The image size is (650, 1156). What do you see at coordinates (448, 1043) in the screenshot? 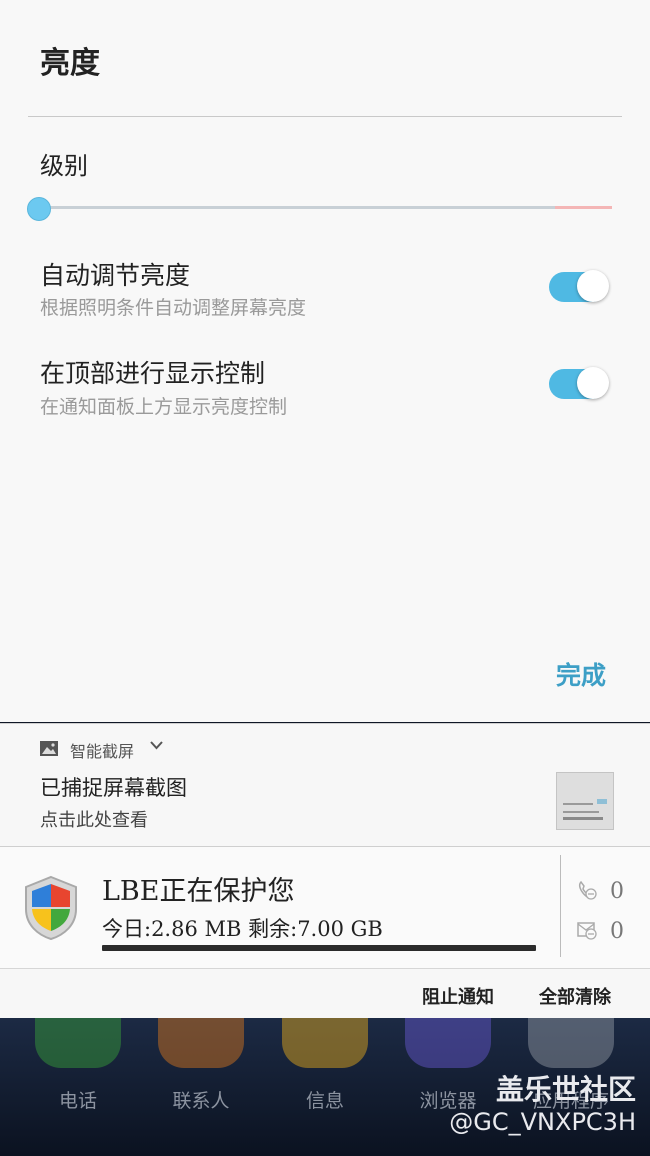
I see `browser-app-icon` at bounding box center [448, 1043].